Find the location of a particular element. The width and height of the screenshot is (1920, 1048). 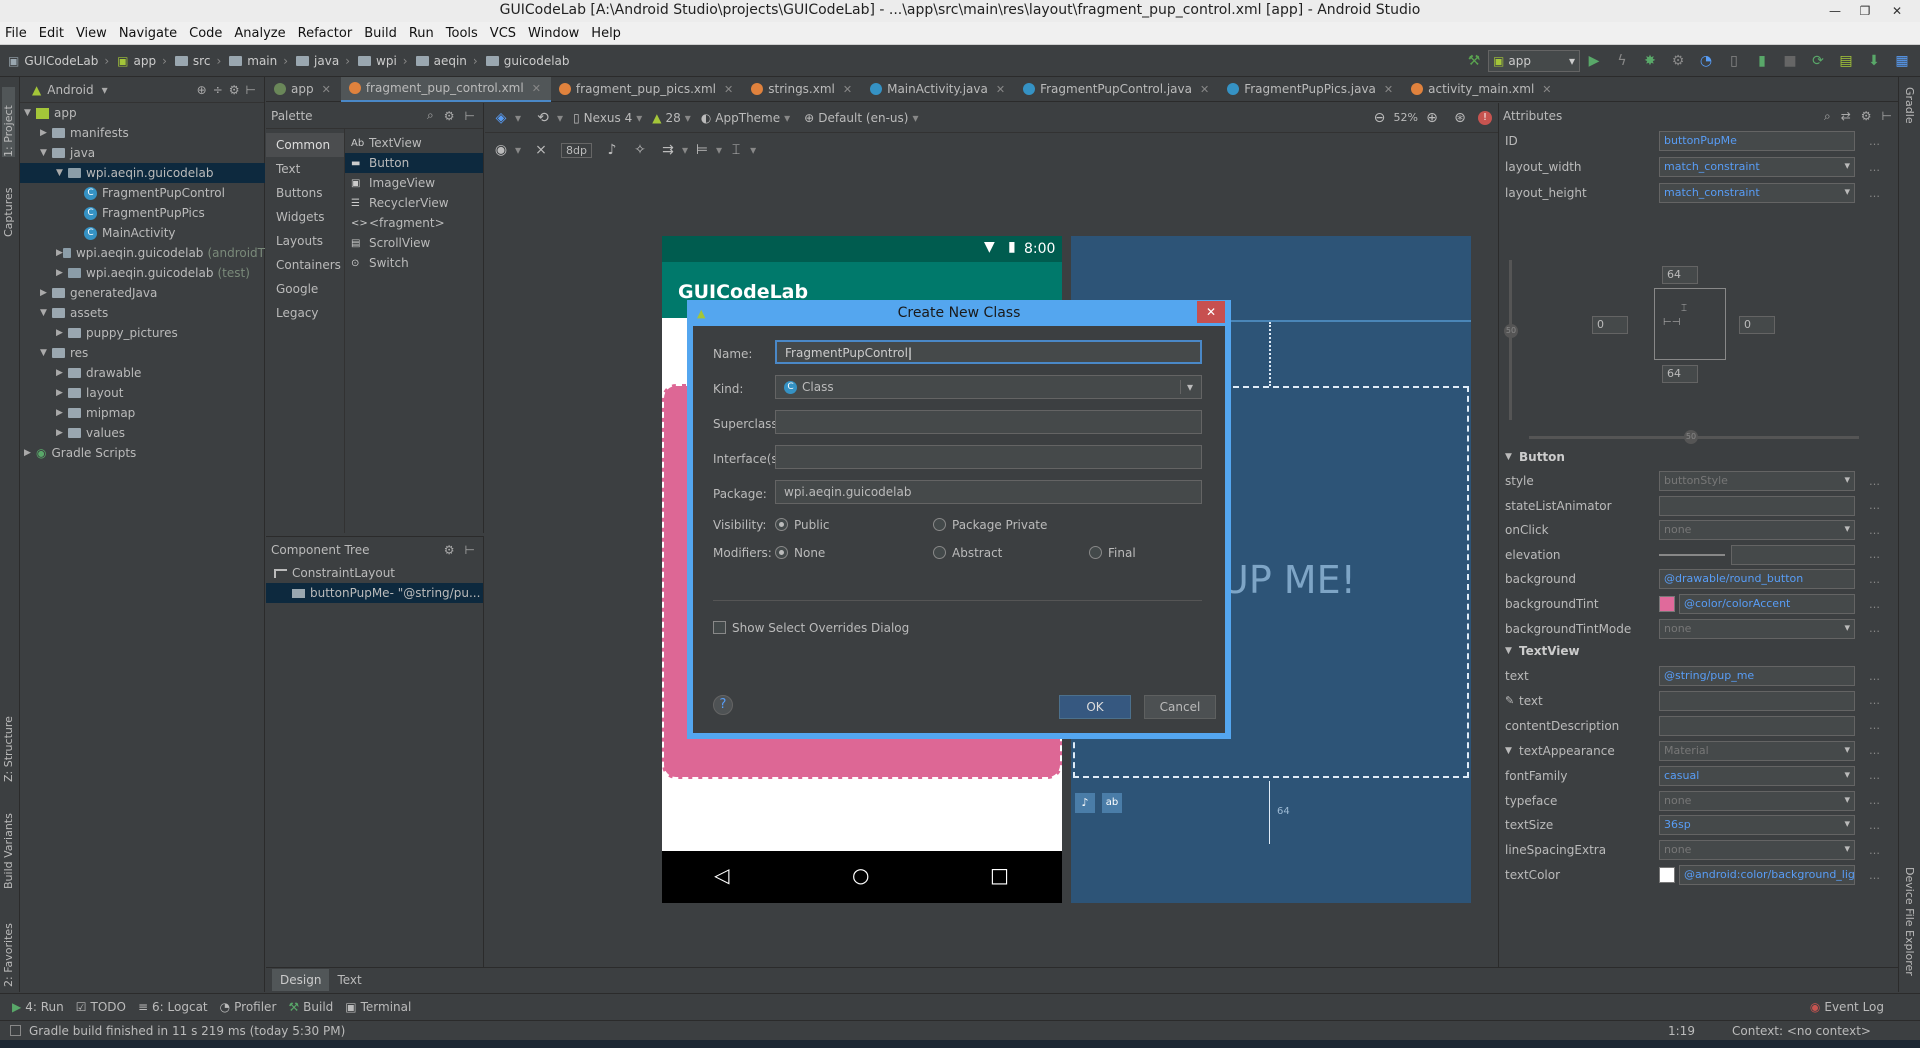

attribute-value: @android:color/background_lig is located at coordinates (1767, 875).